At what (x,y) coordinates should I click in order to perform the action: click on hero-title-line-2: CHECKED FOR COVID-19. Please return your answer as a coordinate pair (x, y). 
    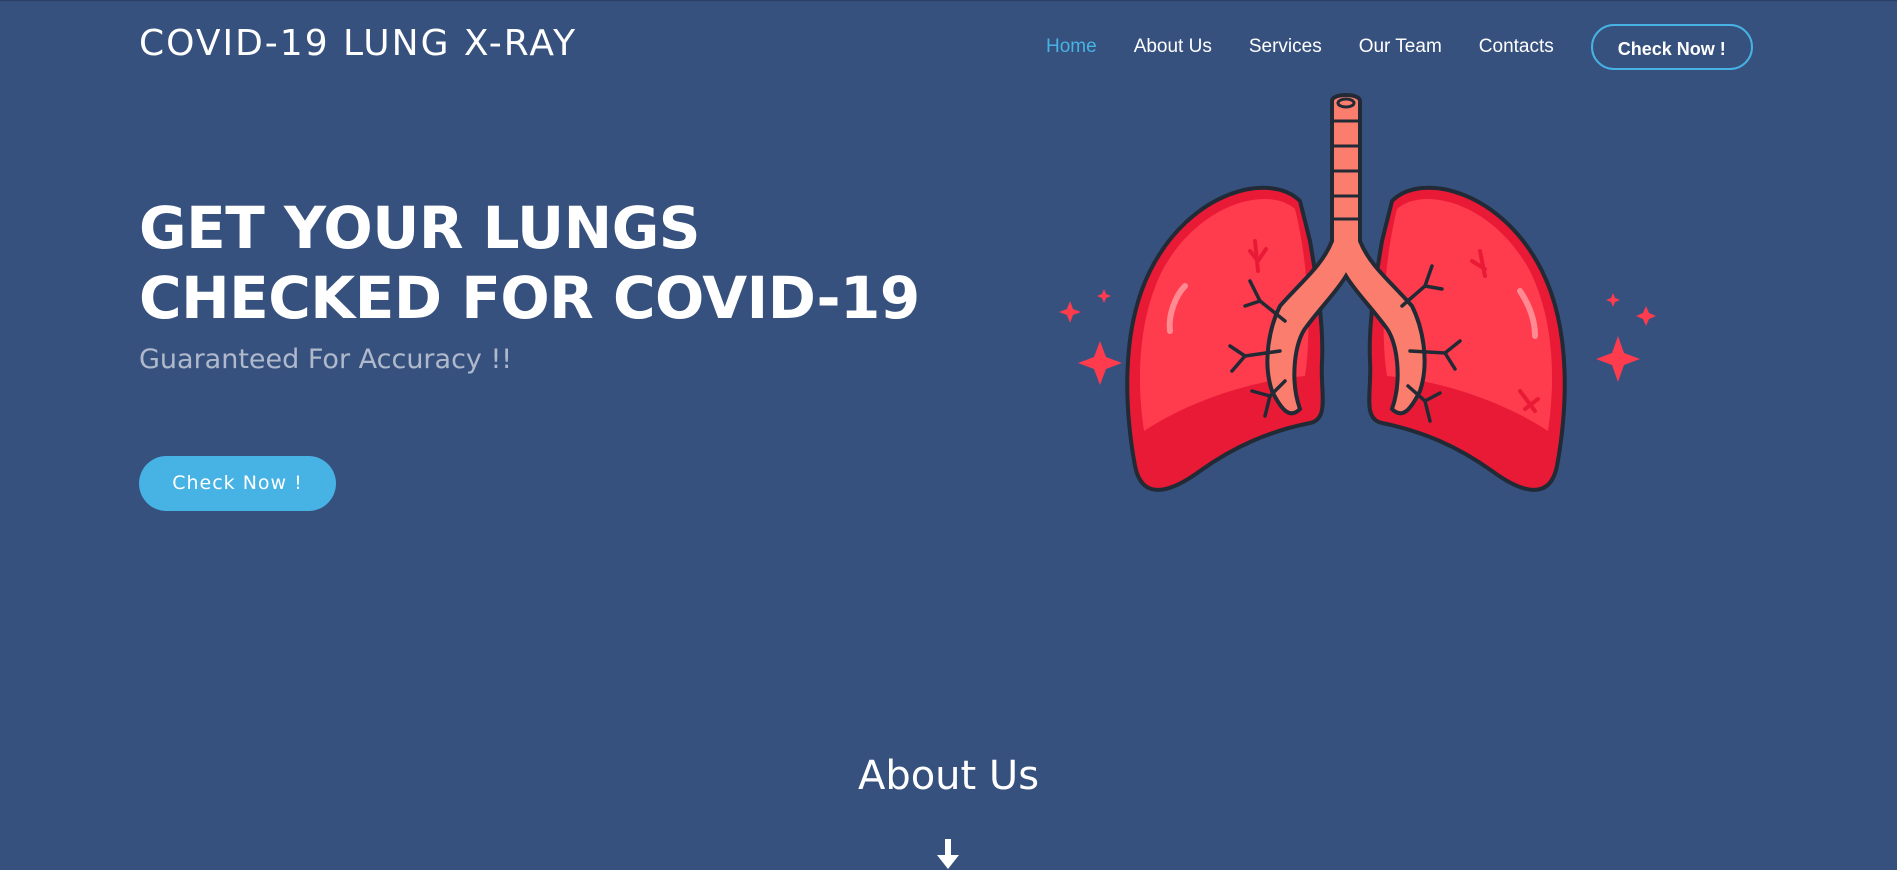
    Looking at the image, I should click on (529, 298).